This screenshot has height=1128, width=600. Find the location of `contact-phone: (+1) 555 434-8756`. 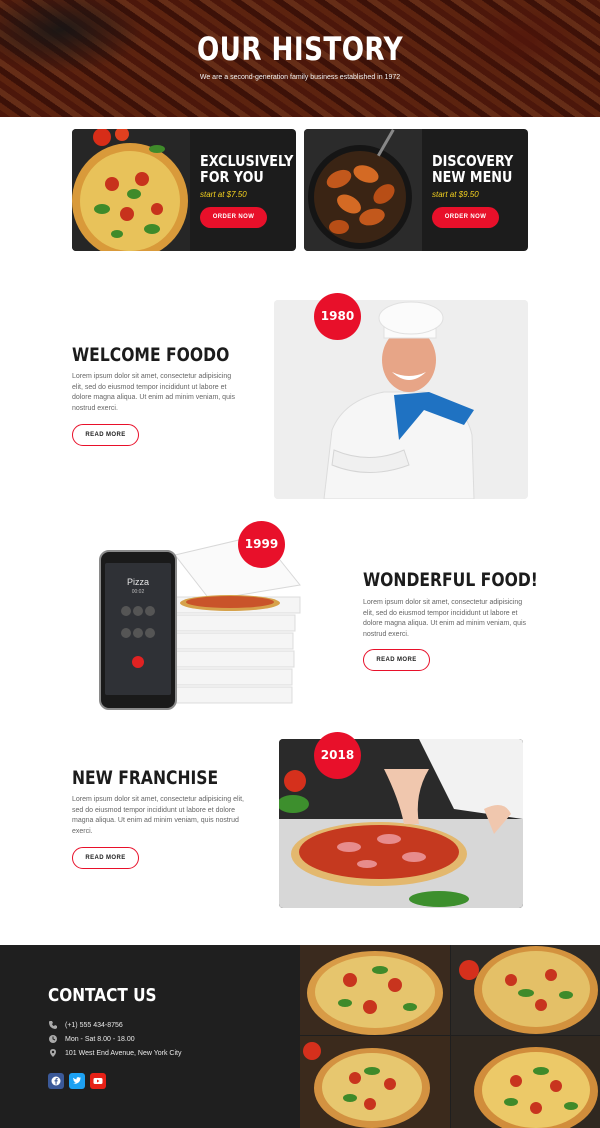

contact-phone: (+1) 555 434-8756 is located at coordinates (85, 1025).